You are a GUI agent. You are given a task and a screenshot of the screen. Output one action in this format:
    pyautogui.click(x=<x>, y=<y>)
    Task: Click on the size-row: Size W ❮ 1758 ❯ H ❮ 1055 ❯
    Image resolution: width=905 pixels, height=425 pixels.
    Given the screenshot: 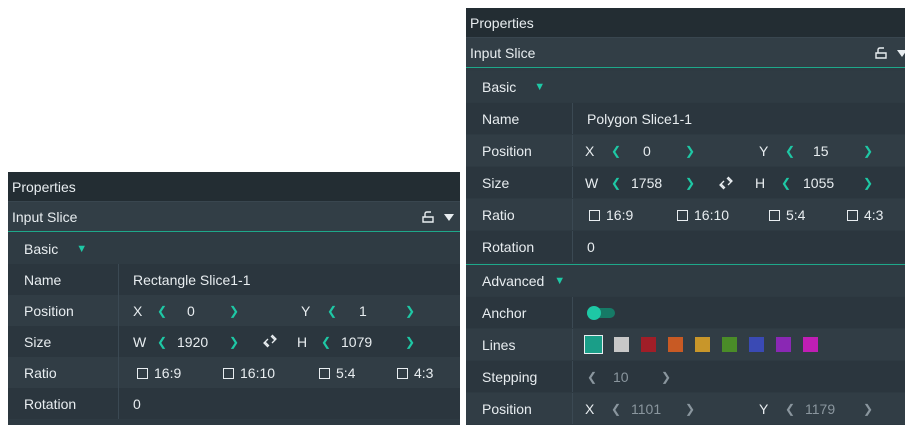 What is the action you would take?
    pyautogui.click(x=685, y=182)
    